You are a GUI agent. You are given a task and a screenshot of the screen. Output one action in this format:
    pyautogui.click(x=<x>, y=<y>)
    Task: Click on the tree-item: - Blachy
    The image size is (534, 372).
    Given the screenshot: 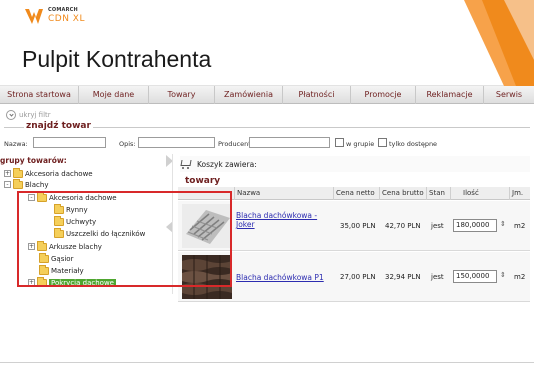 What is the action you would take?
    pyautogui.click(x=26, y=184)
    